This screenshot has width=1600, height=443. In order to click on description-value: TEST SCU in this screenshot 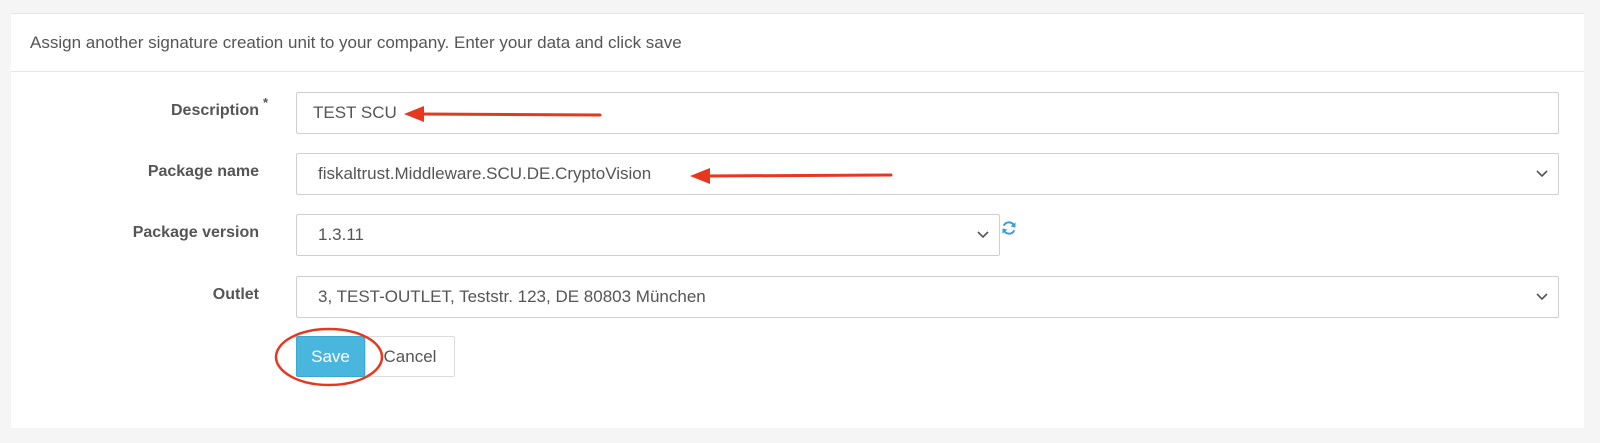, I will do `click(355, 112)`.